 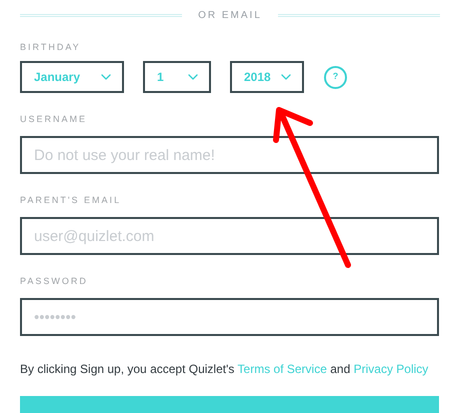 I want to click on field-label: BIRTHDAY, so click(x=51, y=47).